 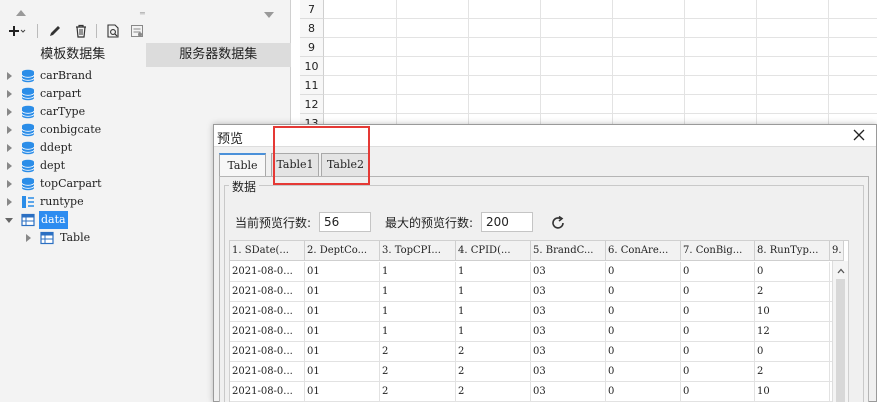 I want to click on vertical-scrollbar, so click(x=840, y=331).